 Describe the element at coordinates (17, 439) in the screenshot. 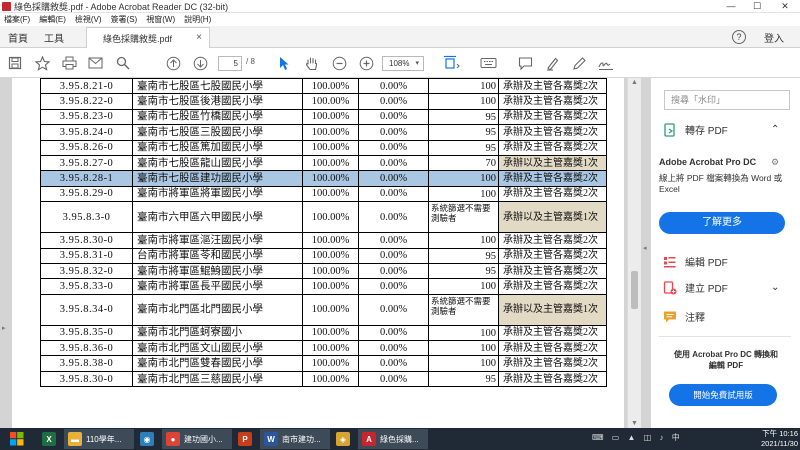

I see `start-button` at that location.